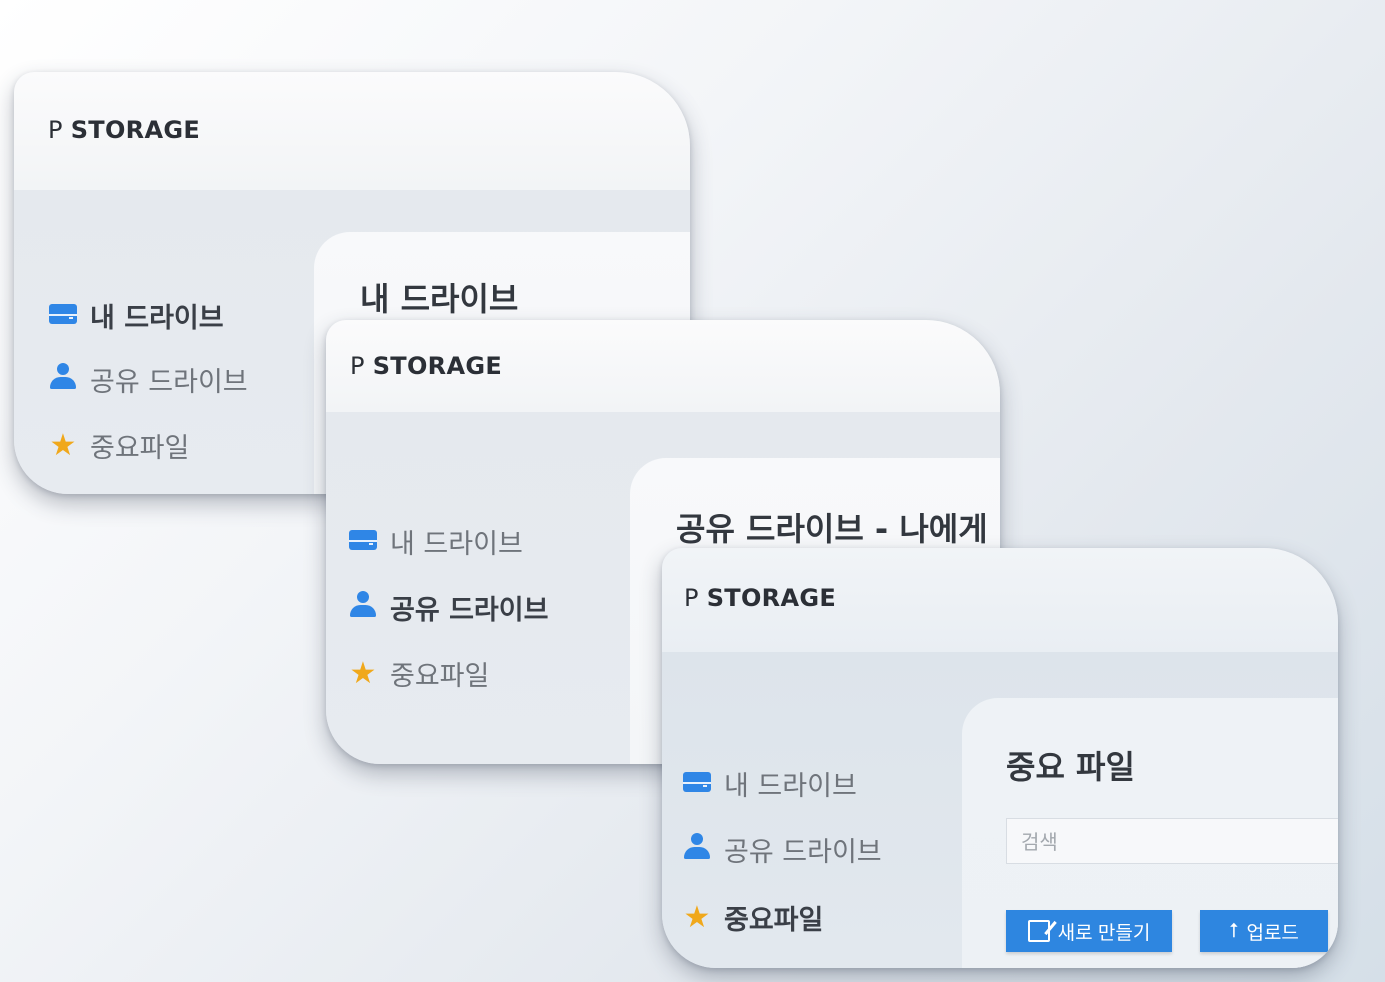 This screenshot has width=1385, height=982. I want to click on page-title: 중요 파일, so click(1070, 767).